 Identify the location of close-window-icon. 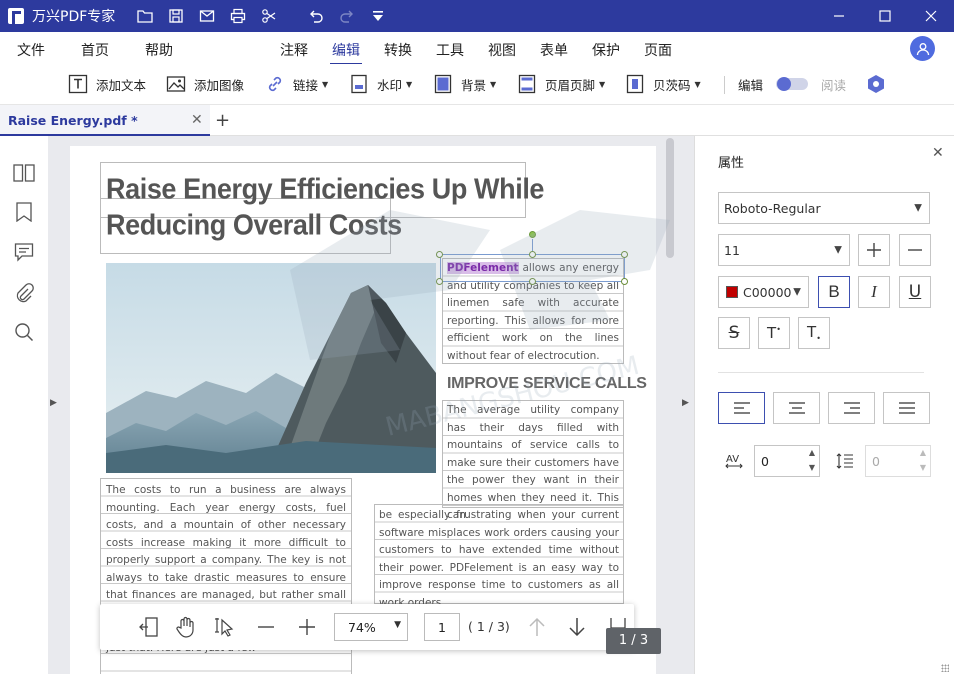
(931, 16).